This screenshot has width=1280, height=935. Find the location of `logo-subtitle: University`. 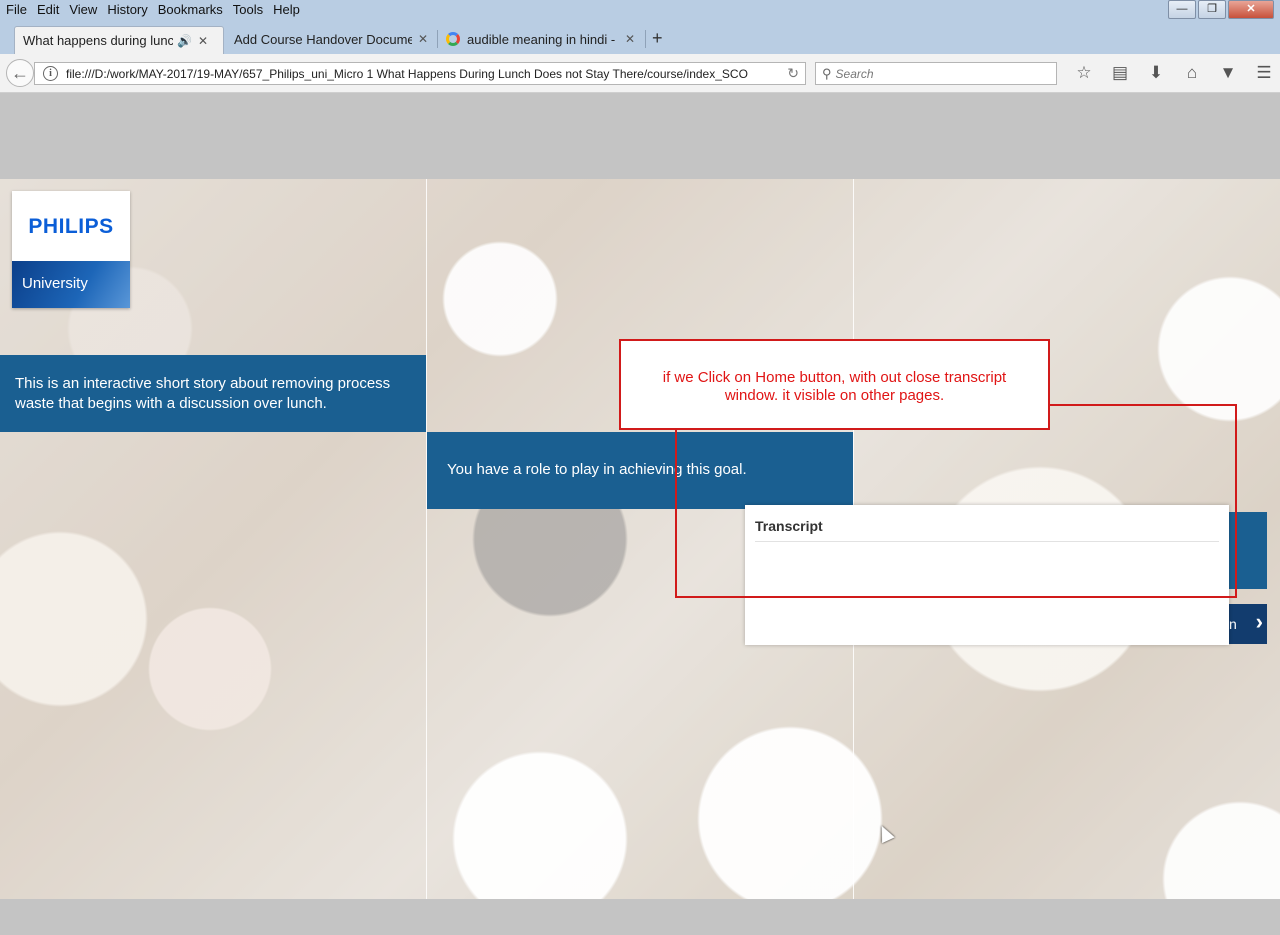

logo-subtitle: University is located at coordinates (55, 283).